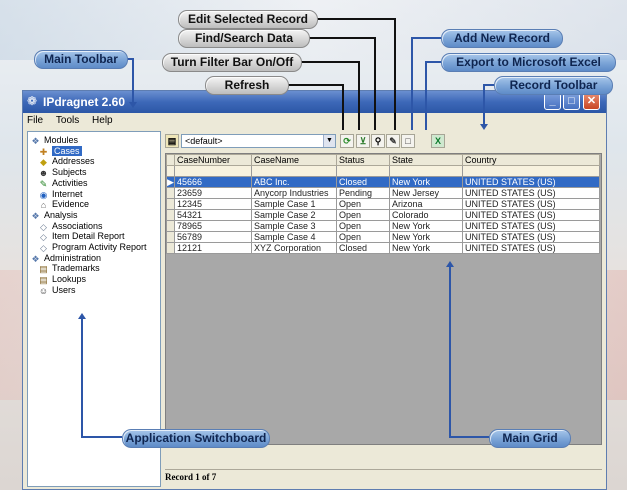 The width and height of the screenshot is (627, 490). Describe the element at coordinates (66, 161) in the screenshot. I see `tree-item-addresses: ◆ Addresses` at that location.